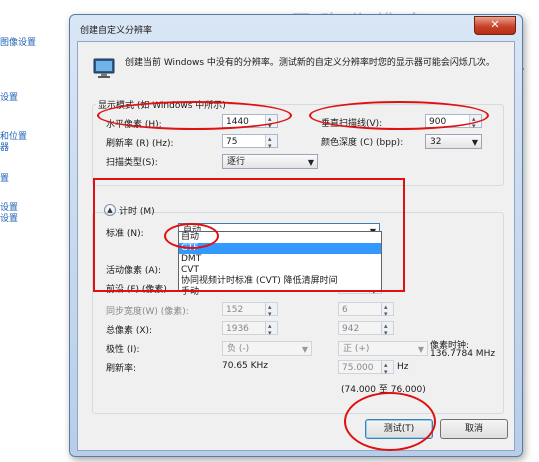 This screenshot has height=462, width=539. What do you see at coordinates (191, 236) in the screenshot?
I see `annotation-ellipse-gtf` at bounding box center [191, 236].